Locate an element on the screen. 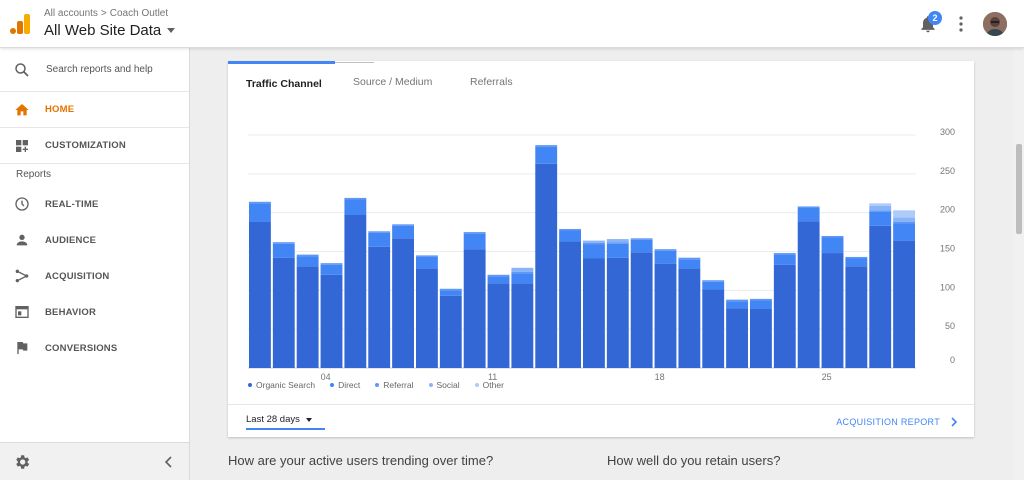 The height and width of the screenshot is (480, 1024). tab-referrals: Referrals is located at coordinates (491, 83).